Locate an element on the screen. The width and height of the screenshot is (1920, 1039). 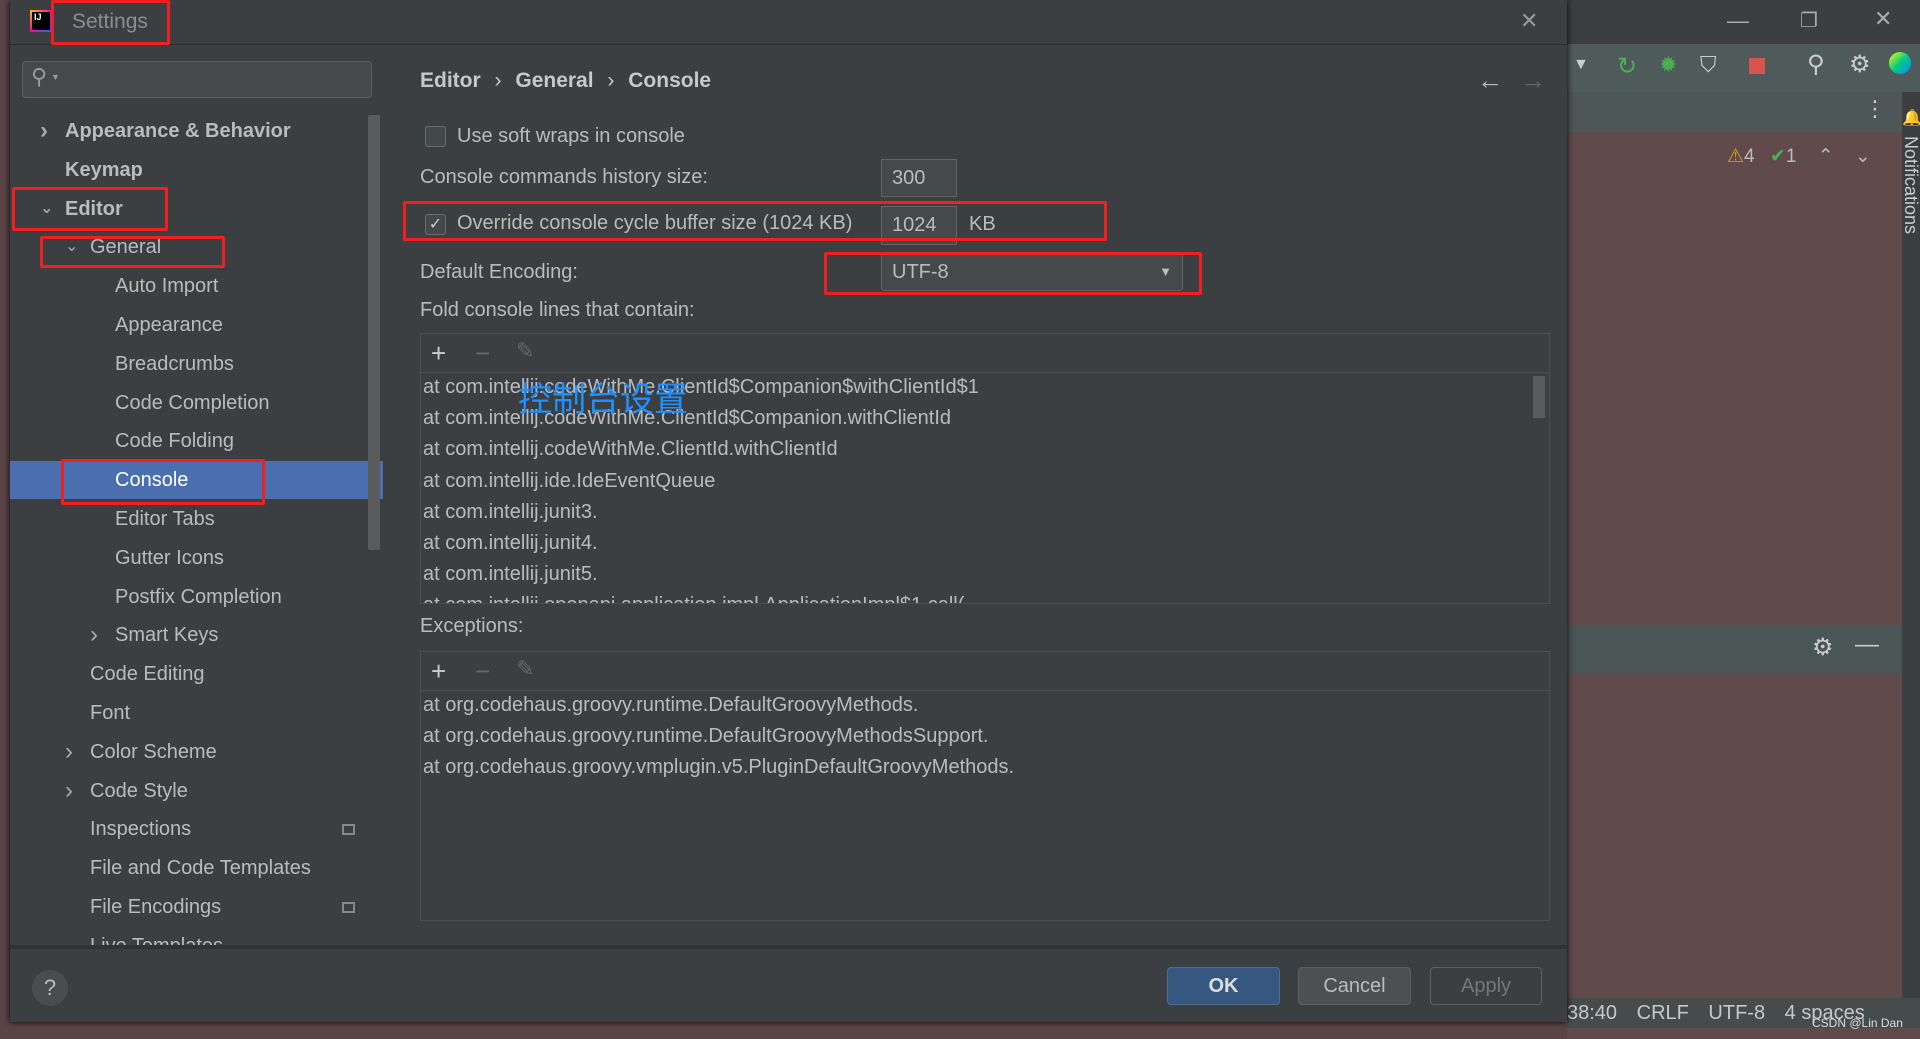
list-item: at com.intellij.junit4. is located at coordinates (510, 543).